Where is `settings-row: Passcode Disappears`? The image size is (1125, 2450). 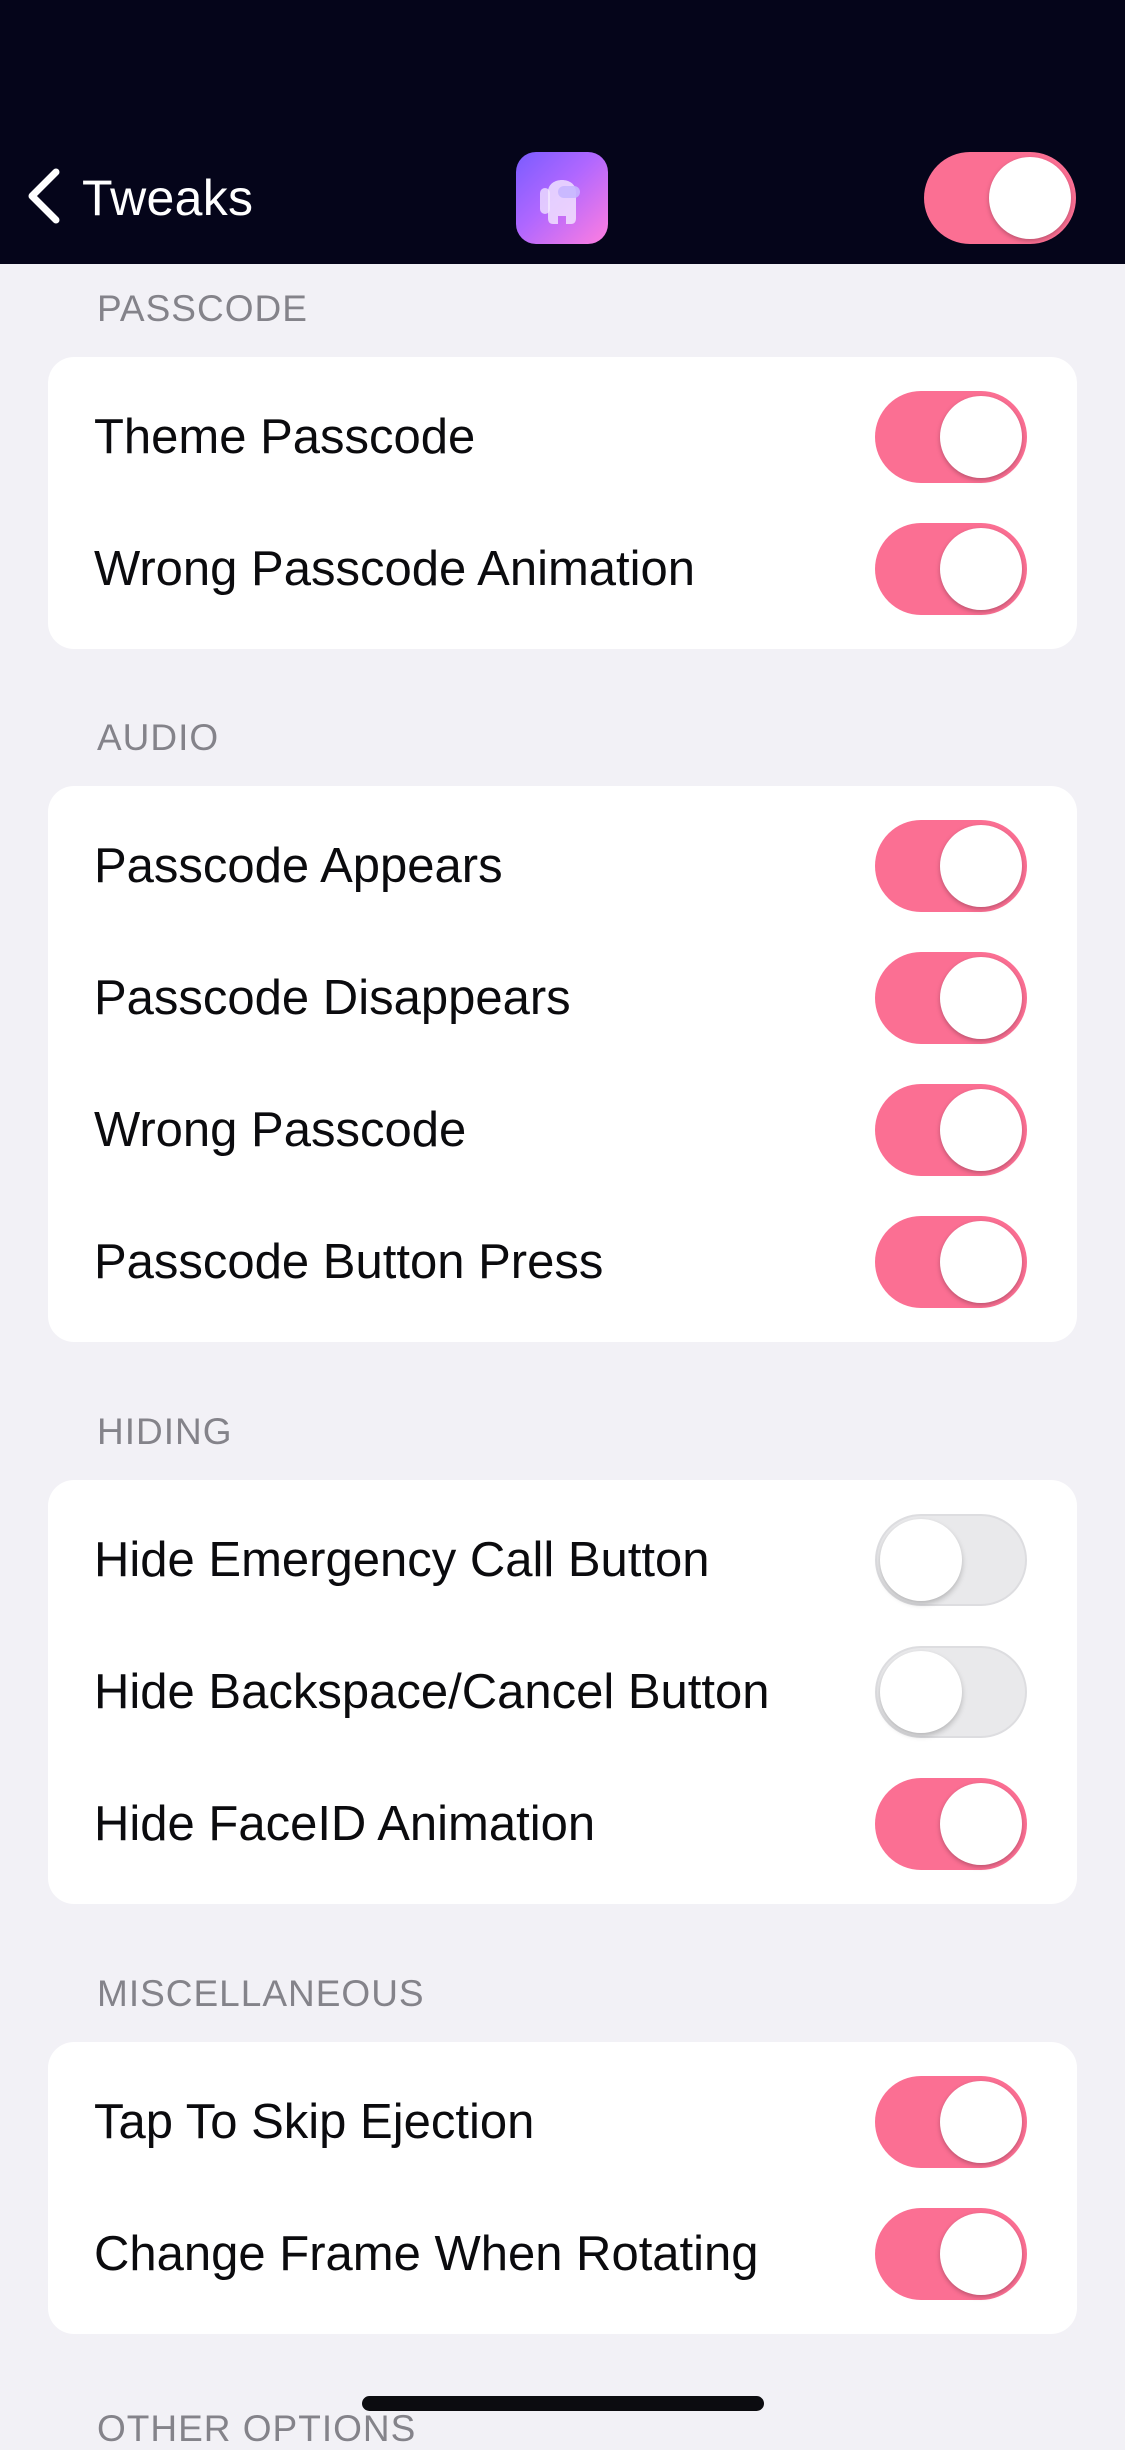 settings-row: Passcode Disappears is located at coordinates (562, 998).